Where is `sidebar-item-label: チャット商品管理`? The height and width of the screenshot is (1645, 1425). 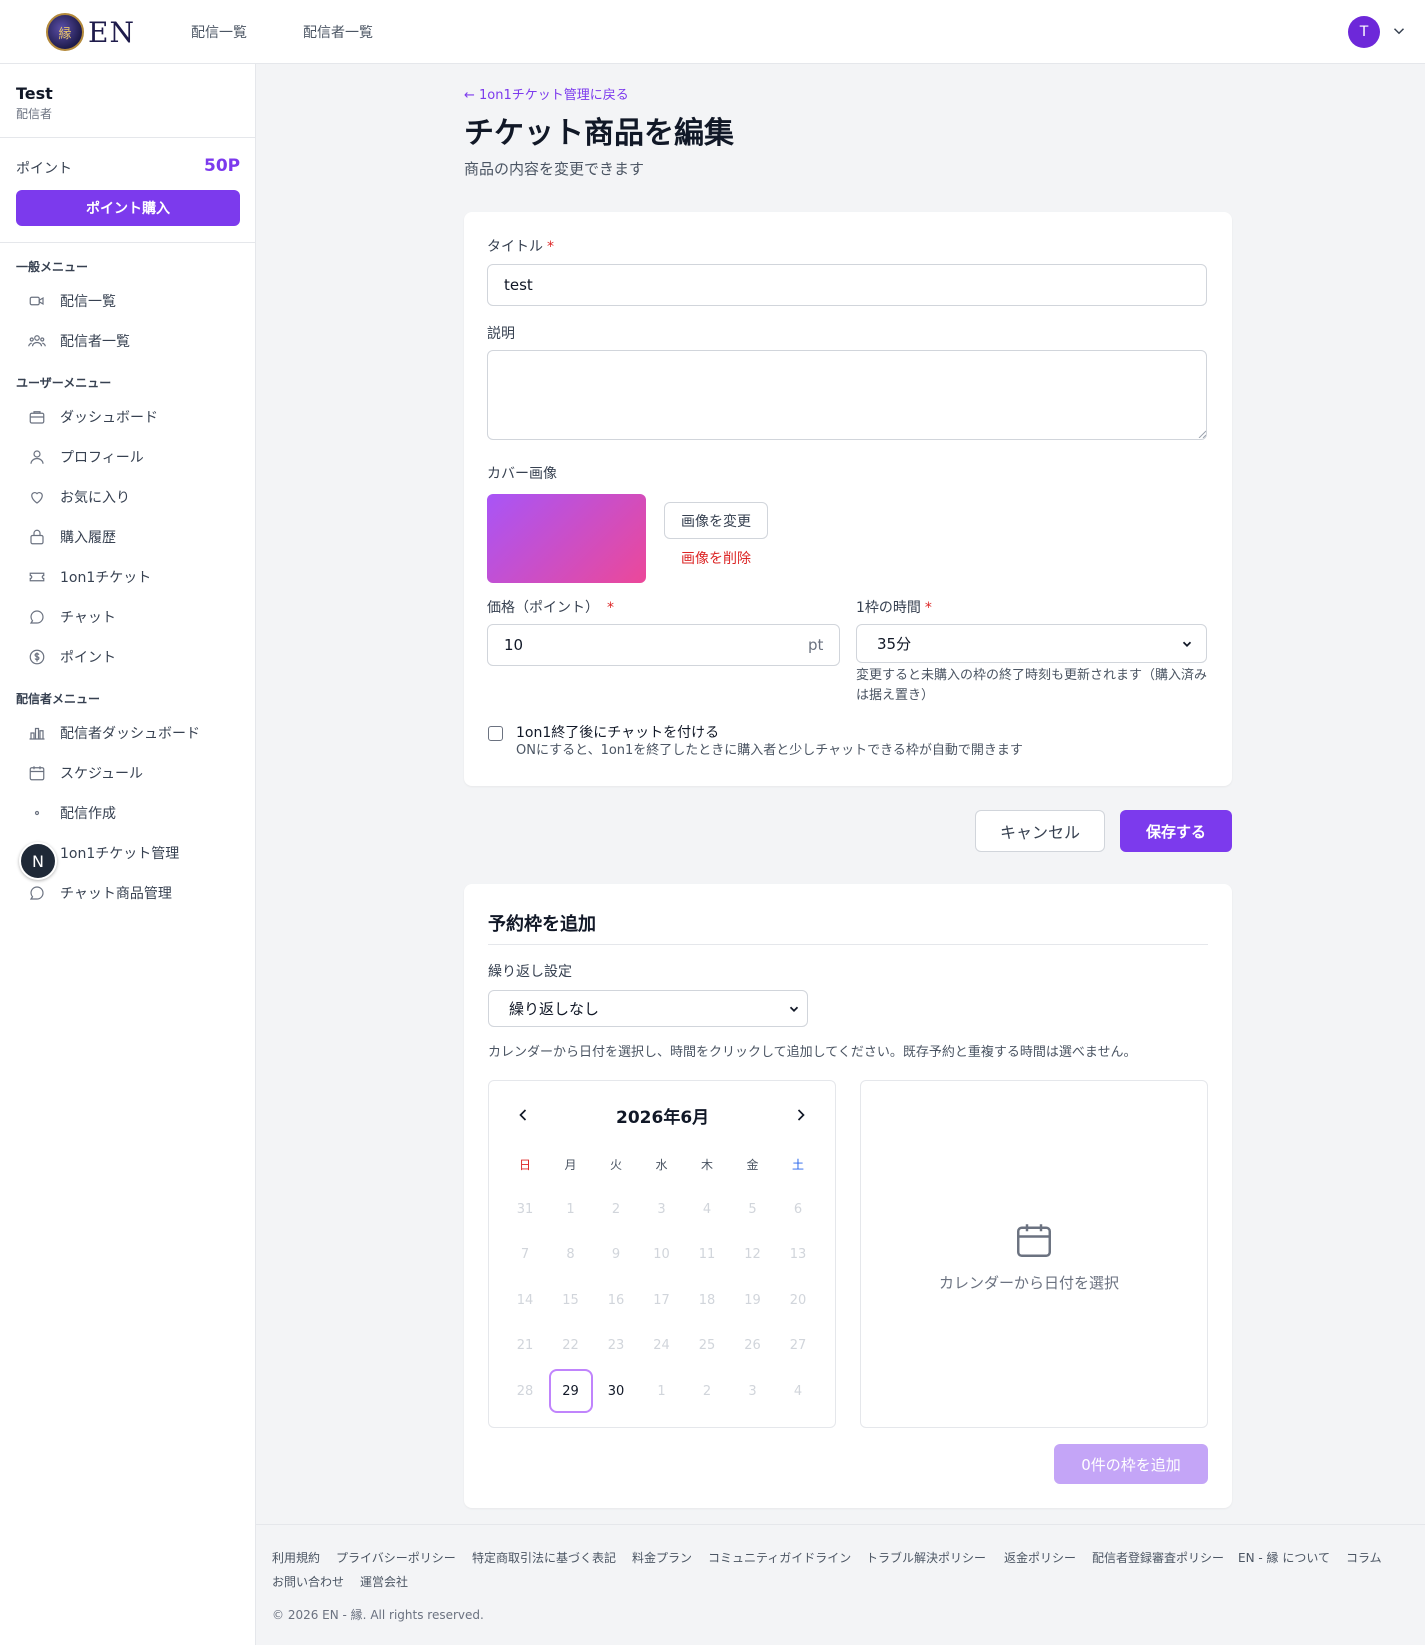
sidebar-item-label: チャット商品管理 is located at coordinates (116, 894).